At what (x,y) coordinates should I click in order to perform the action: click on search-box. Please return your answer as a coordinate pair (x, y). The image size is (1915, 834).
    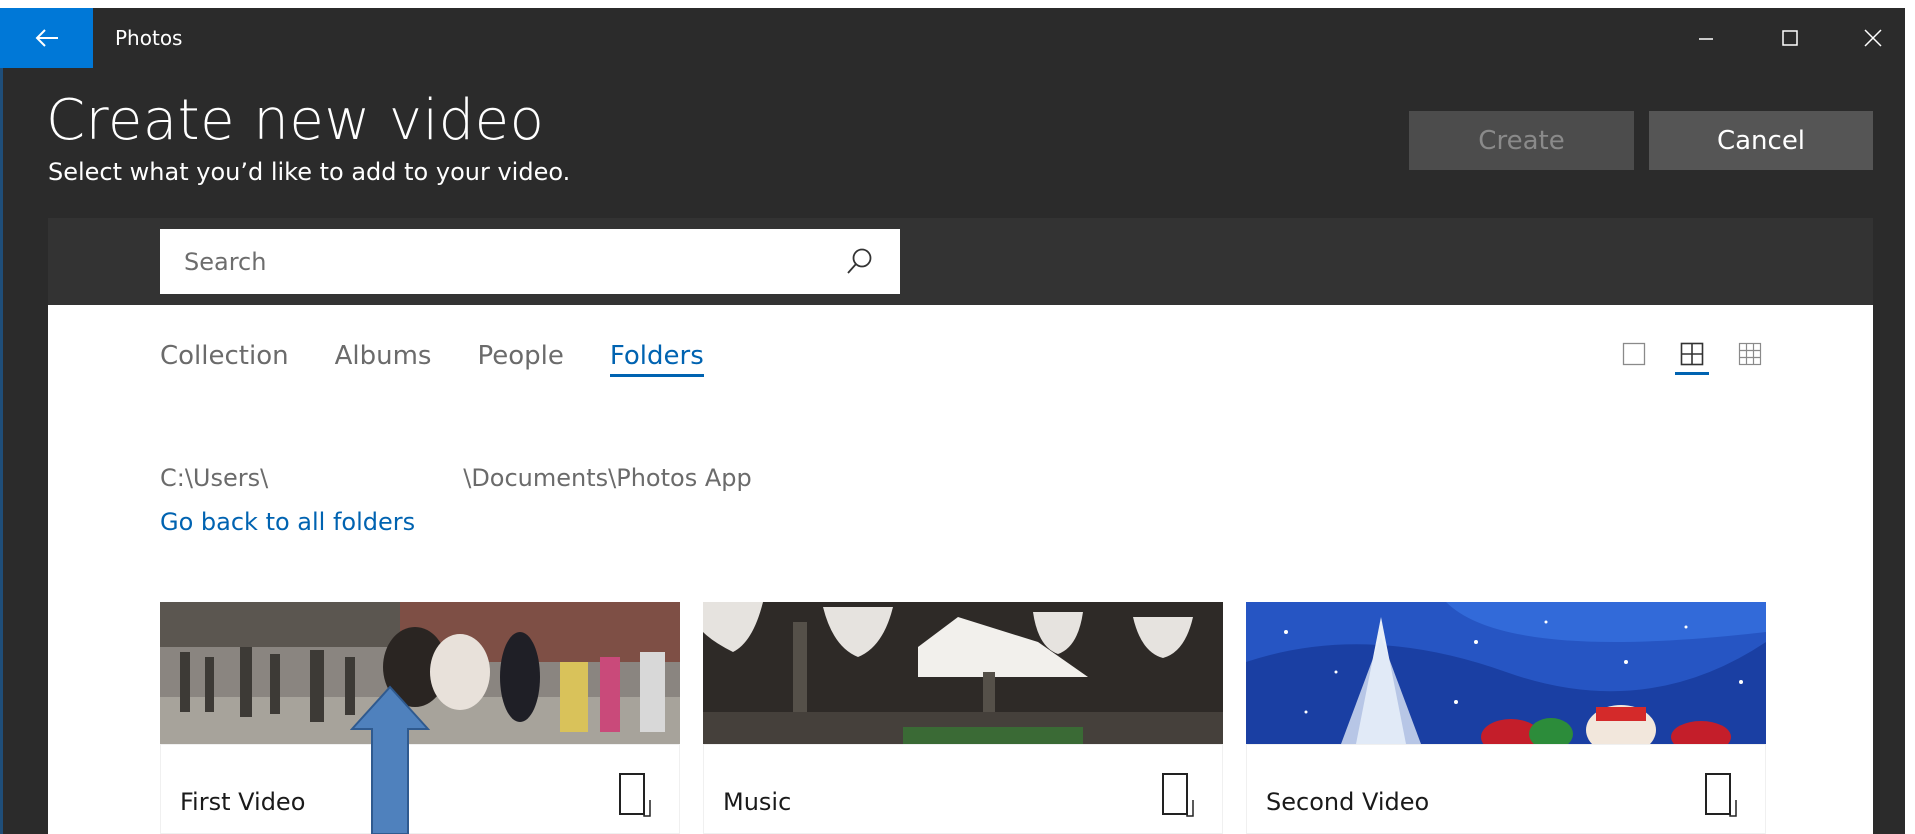
    Looking at the image, I should click on (530, 261).